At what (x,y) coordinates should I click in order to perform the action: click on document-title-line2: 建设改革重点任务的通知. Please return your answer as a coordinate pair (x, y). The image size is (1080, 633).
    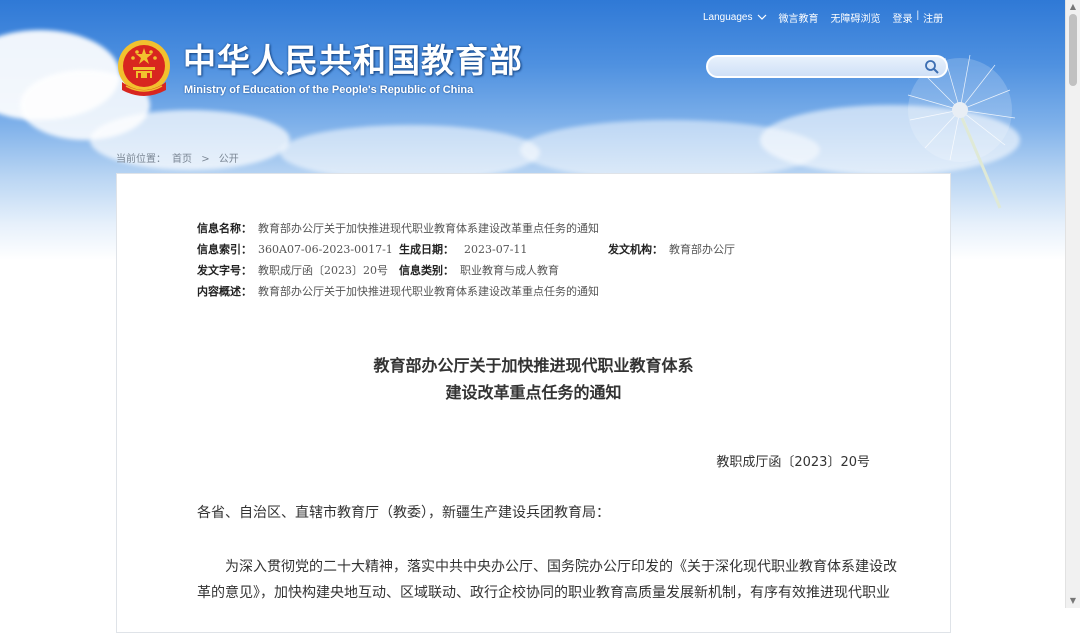
    Looking at the image, I should click on (533, 392).